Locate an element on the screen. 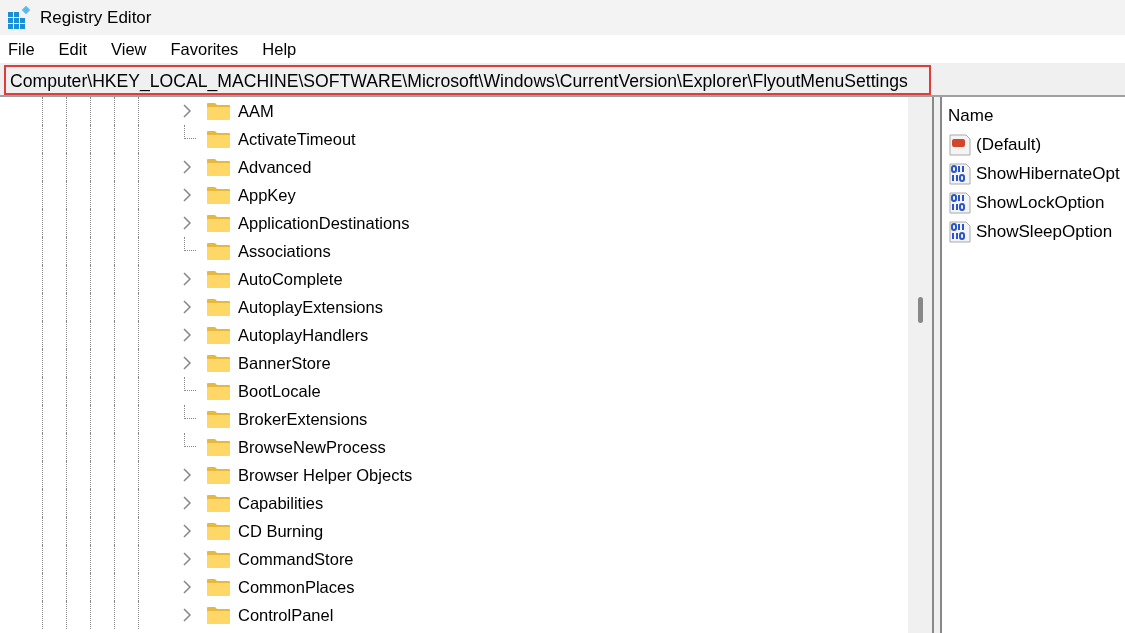 The width and height of the screenshot is (1125, 633). string-value-icon is located at coordinates (960, 144).